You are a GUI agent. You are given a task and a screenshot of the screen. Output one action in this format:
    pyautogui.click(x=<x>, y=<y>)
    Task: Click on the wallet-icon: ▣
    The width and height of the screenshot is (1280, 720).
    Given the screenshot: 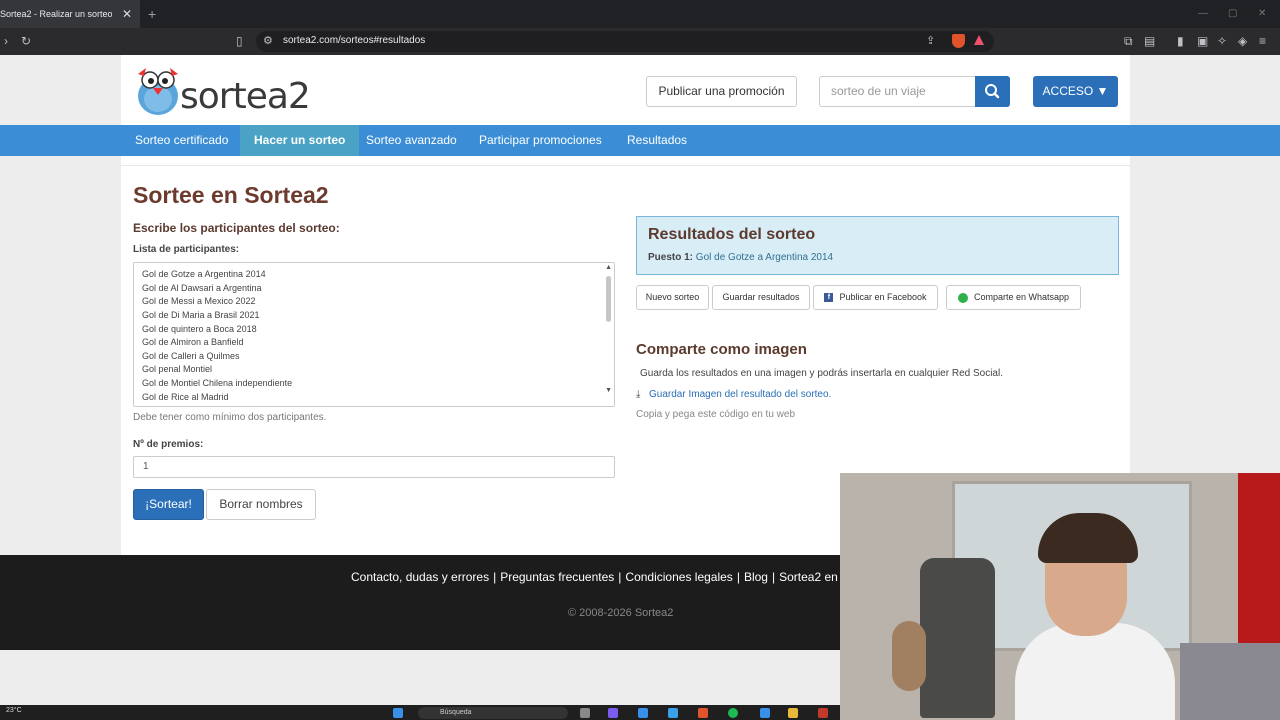 What is the action you would take?
    pyautogui.click(x=1202, y=41)
    